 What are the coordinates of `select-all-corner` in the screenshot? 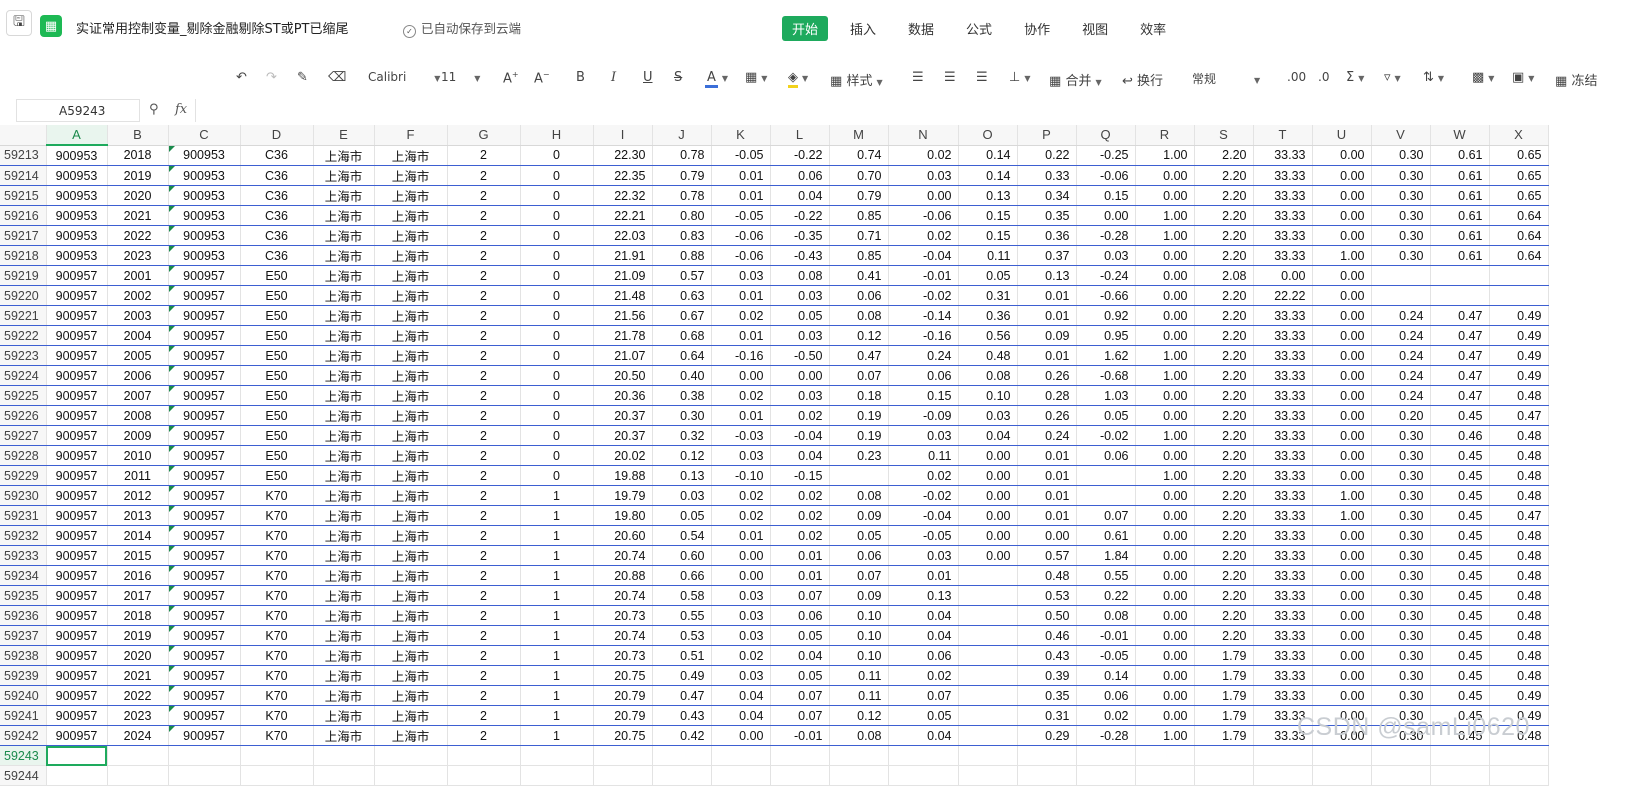 It's located at (23, 135).